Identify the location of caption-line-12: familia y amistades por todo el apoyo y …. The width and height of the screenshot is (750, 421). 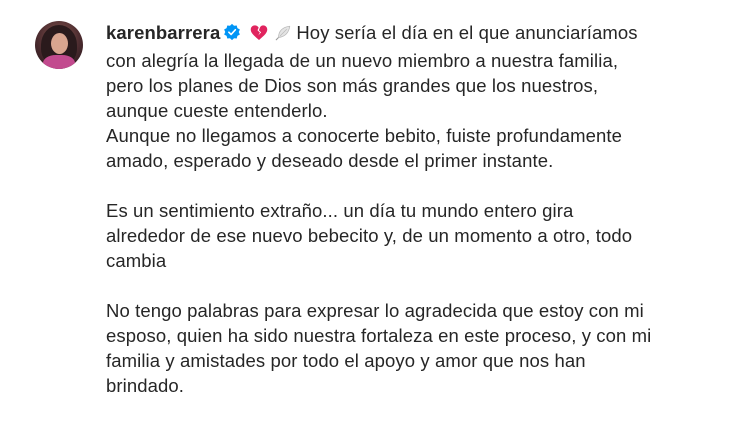
(346, 360).